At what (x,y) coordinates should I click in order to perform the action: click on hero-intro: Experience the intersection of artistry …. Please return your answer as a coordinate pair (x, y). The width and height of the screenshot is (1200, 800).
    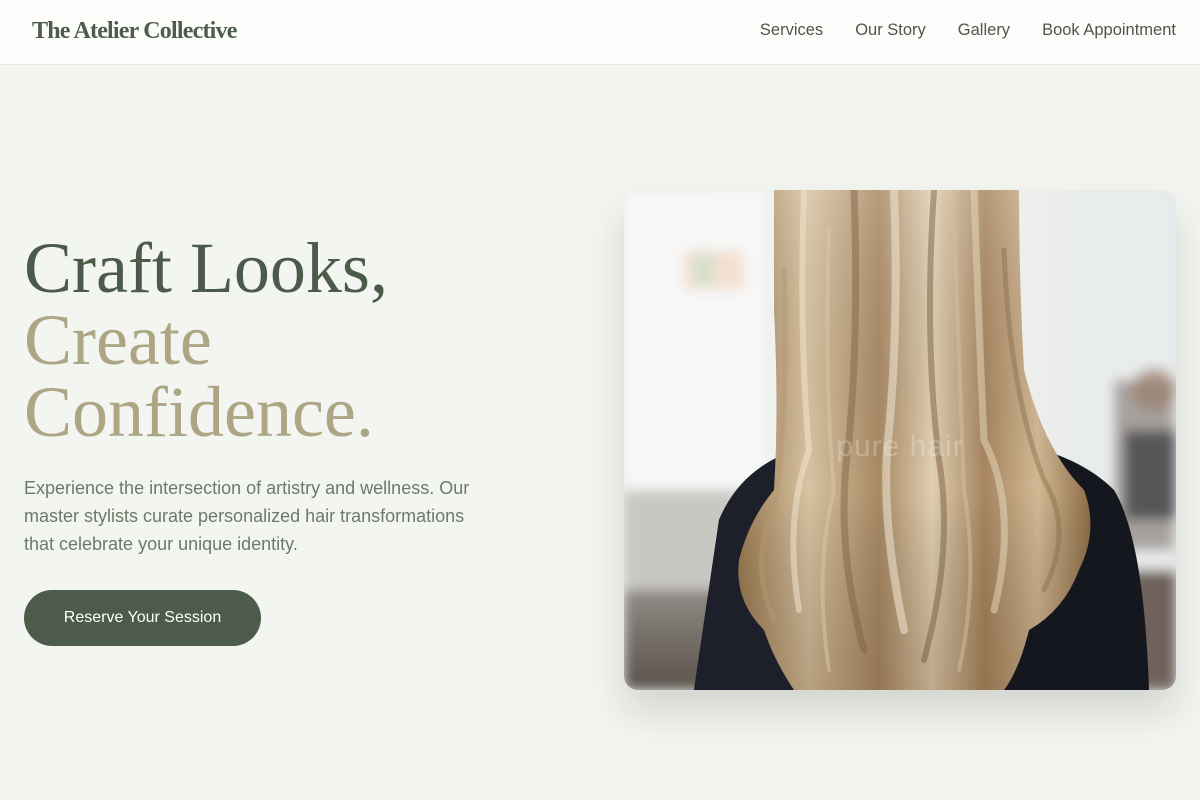
    Looking at the image, I should click on (247, 516).